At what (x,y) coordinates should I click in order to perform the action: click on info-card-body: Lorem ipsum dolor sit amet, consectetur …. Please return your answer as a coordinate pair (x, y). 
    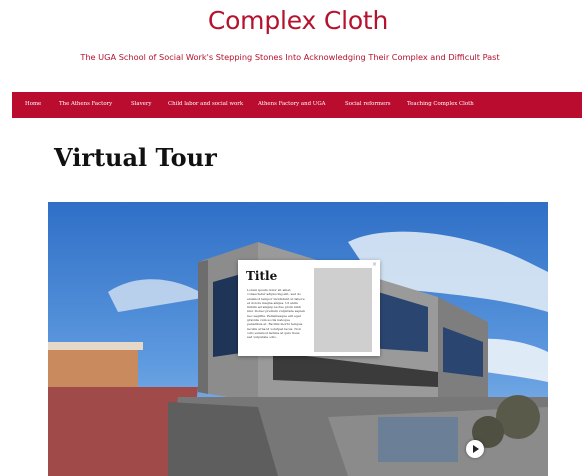
    Looking at the image, I should click on (276, 314).